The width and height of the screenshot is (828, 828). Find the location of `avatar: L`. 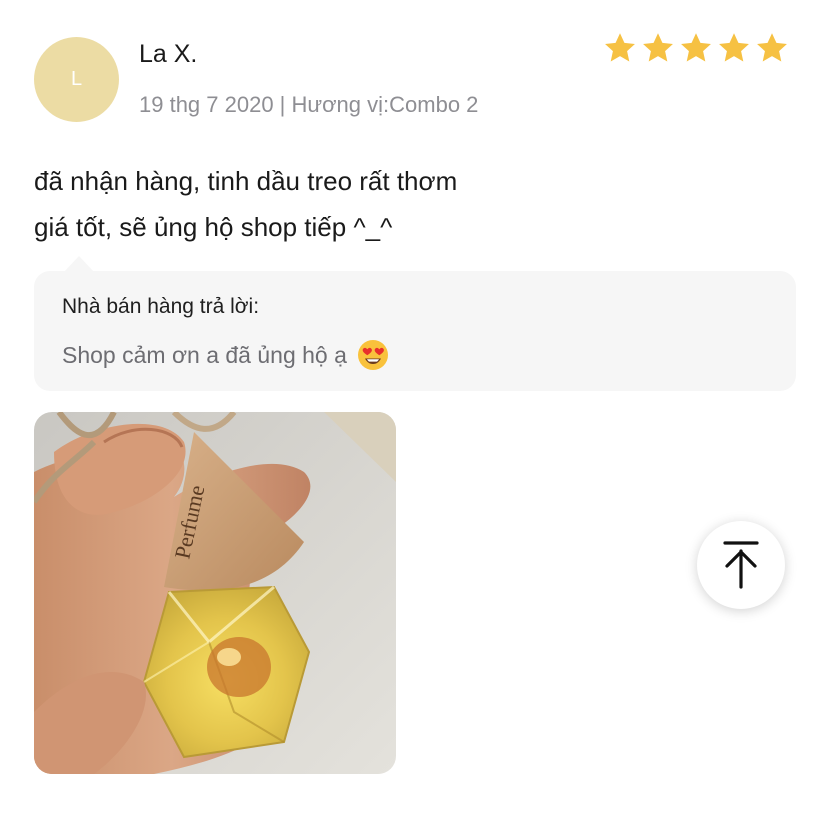

avatar: L is located at coordinates (76, 79).